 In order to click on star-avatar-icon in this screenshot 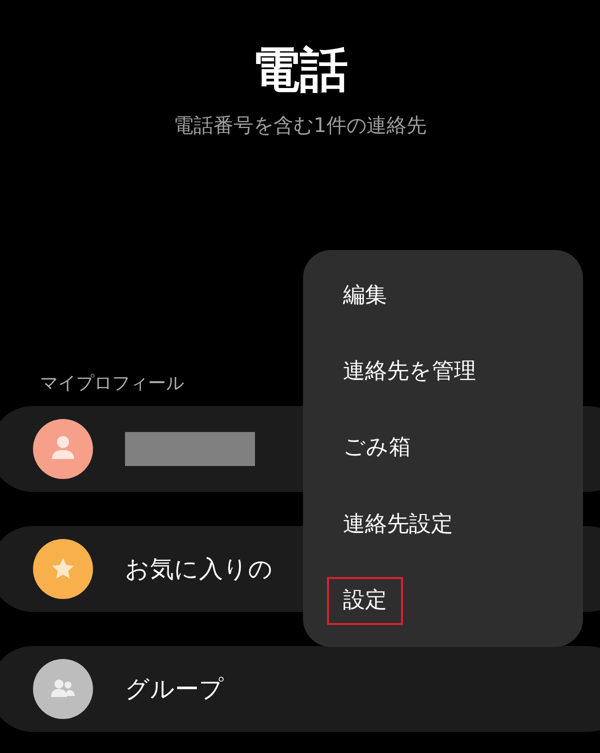, I will do `click(63, 569)`.